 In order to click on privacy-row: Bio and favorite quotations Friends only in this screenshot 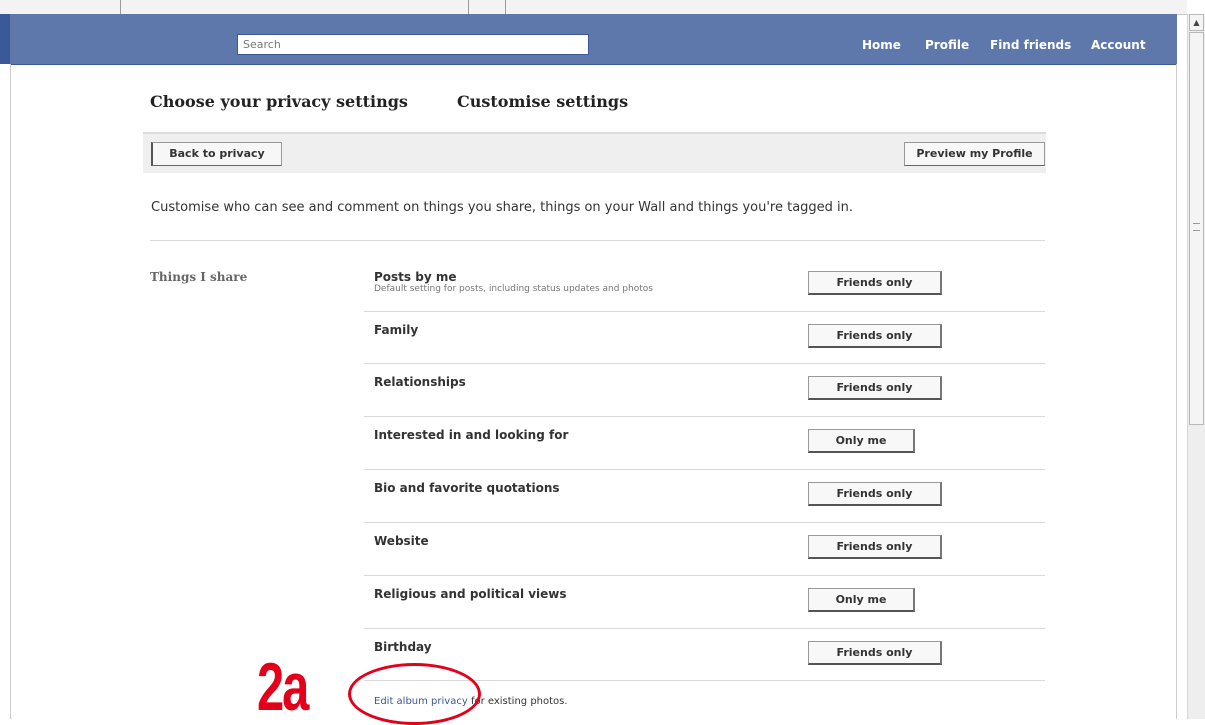, I will do `click(704, 501)`.